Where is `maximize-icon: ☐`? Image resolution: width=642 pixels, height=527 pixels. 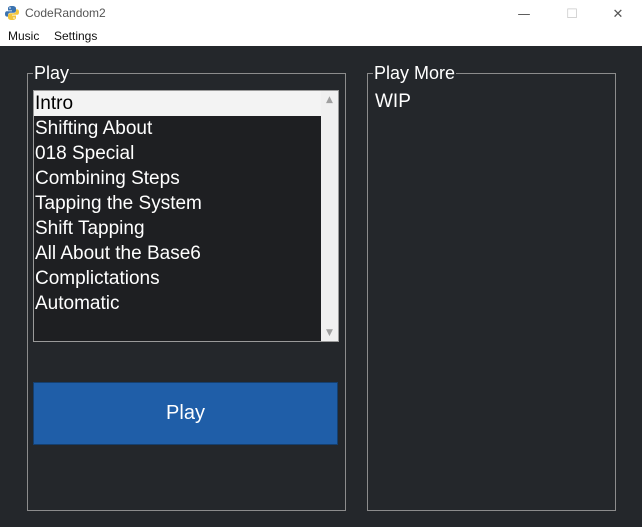 maximize-icon: ☐ is located at coordinates (572, 14).